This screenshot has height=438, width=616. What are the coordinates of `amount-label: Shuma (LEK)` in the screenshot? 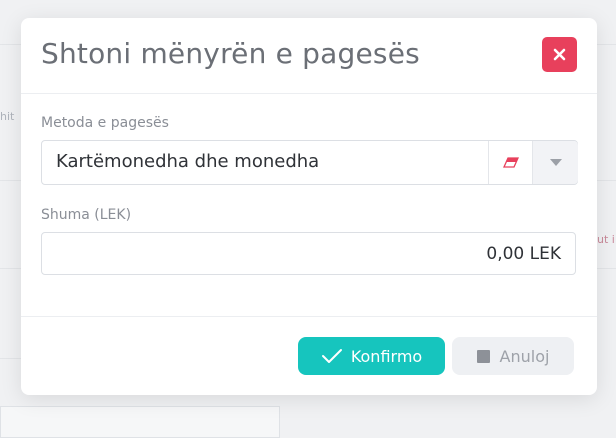 It's located at (86, 215).